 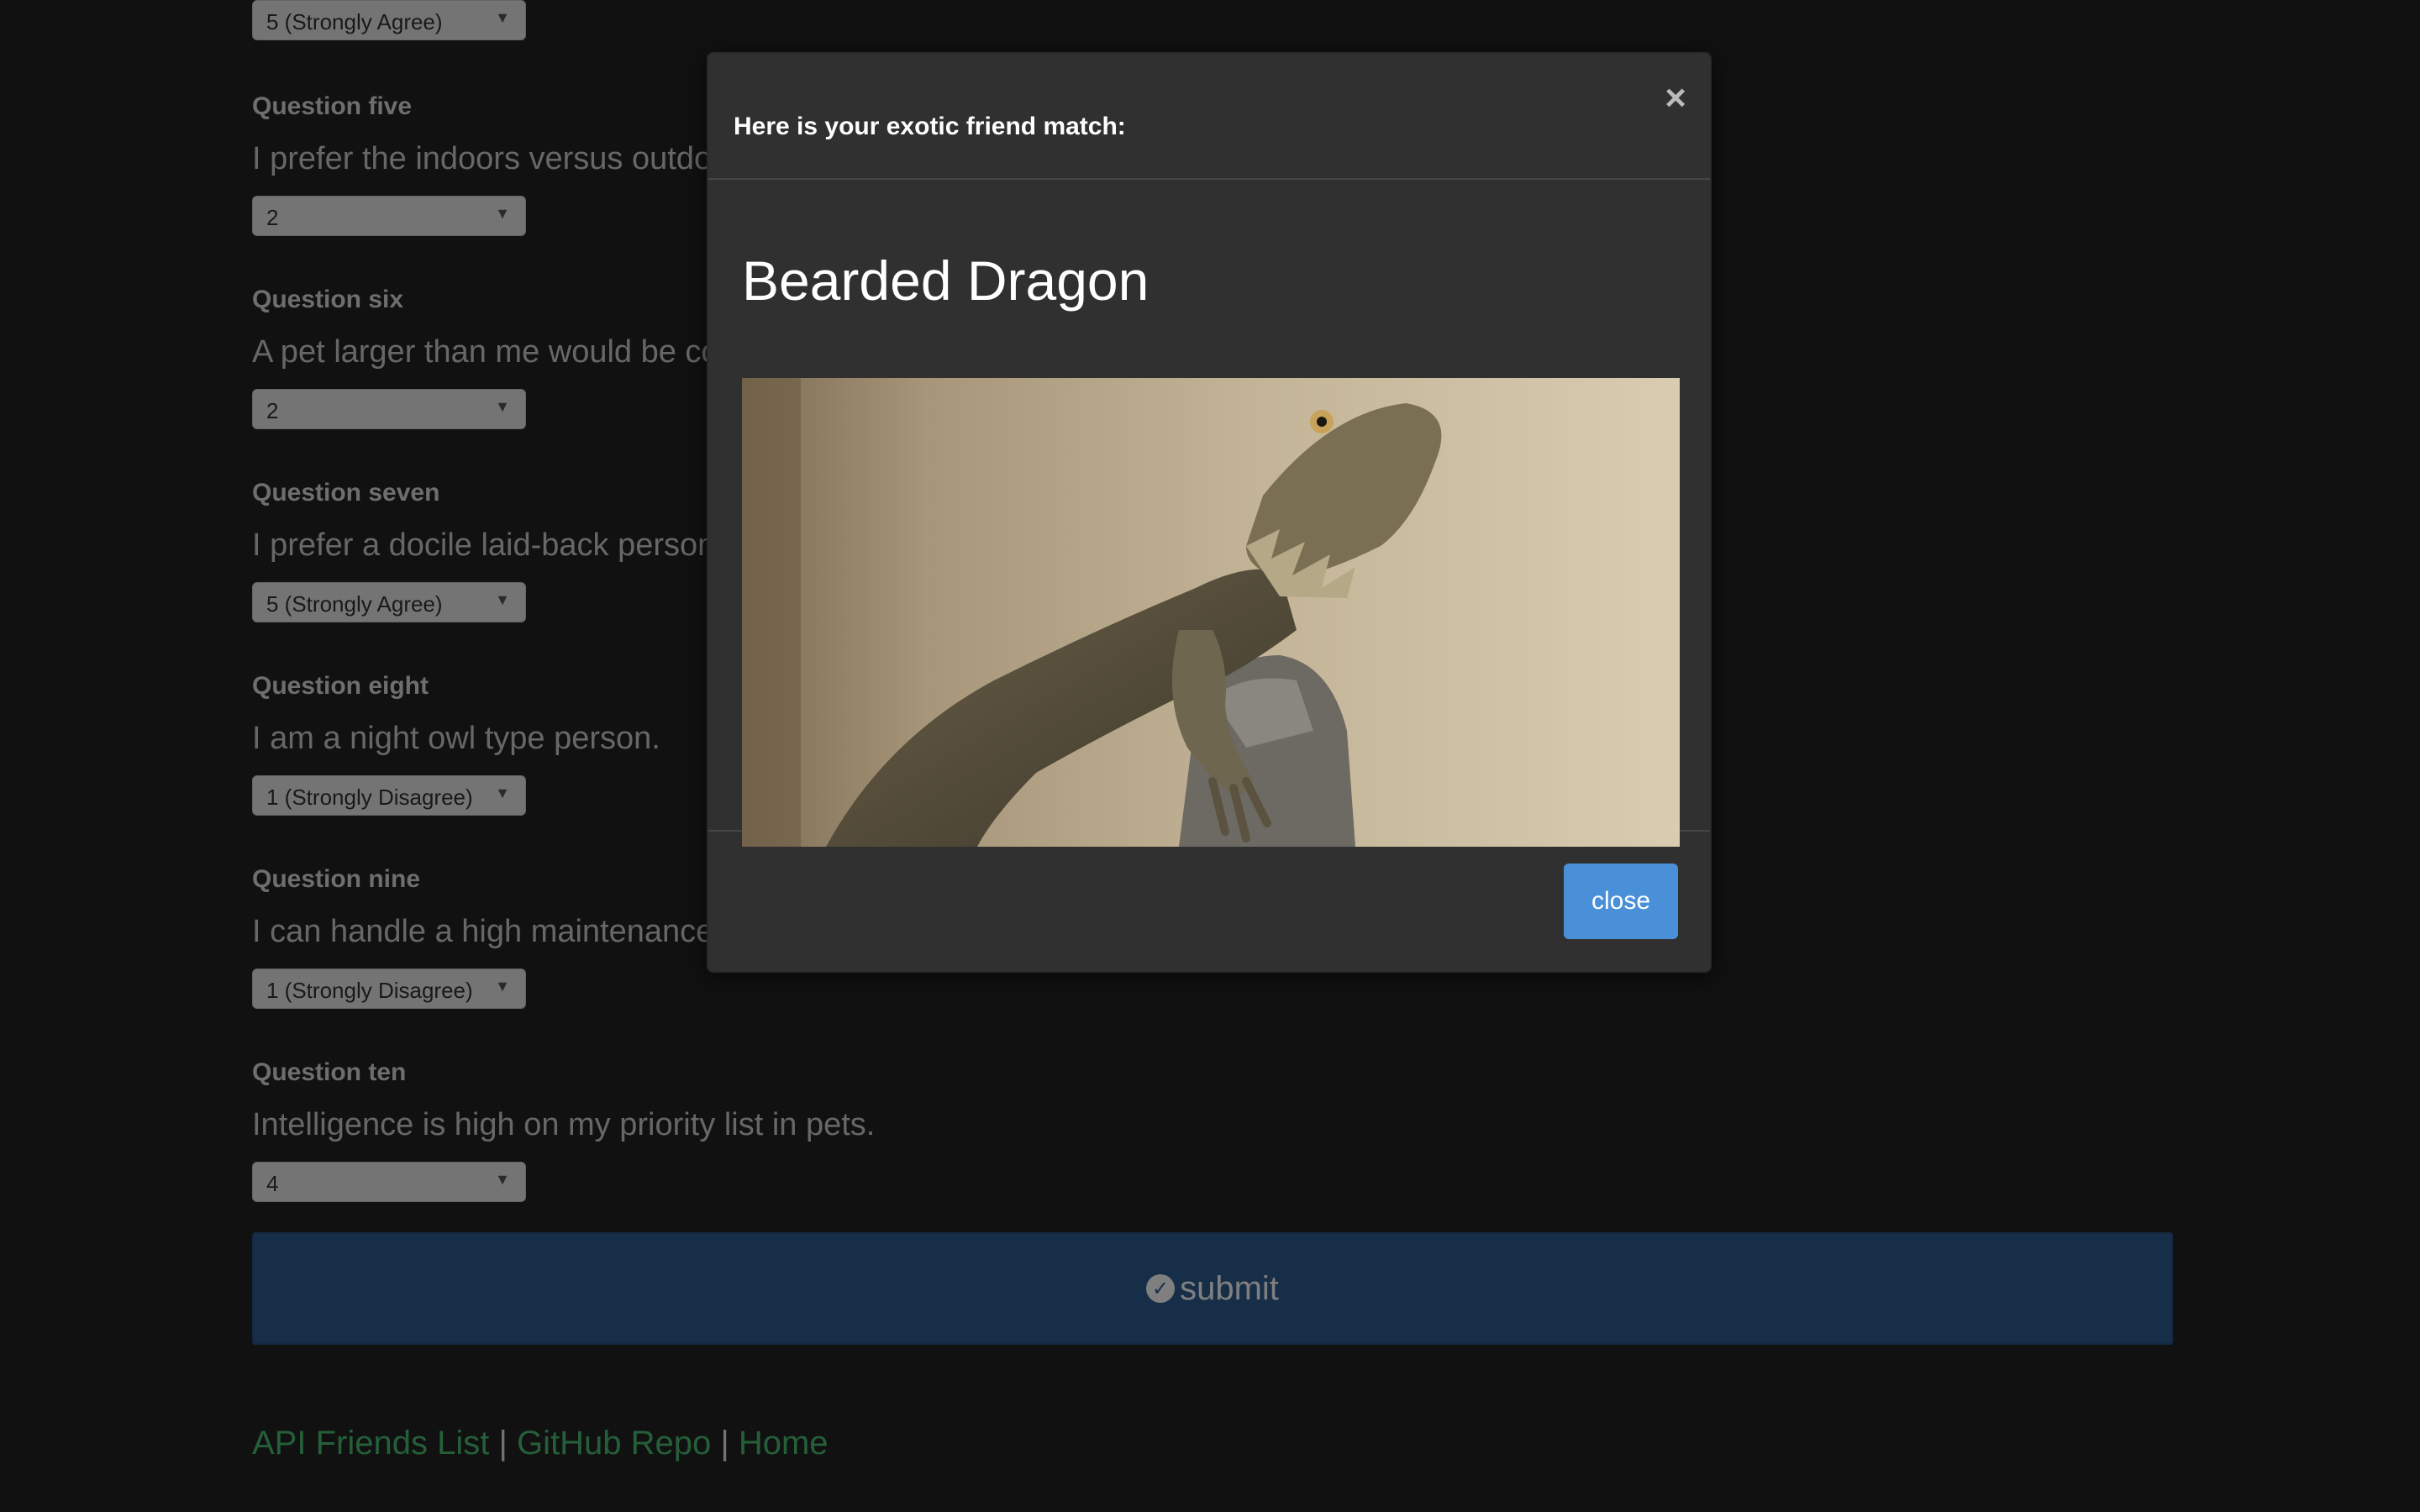 What do you see at coordinates (1211, 612) in the screenshot?
I see `pet-image` at bounding box center [1211, 612].